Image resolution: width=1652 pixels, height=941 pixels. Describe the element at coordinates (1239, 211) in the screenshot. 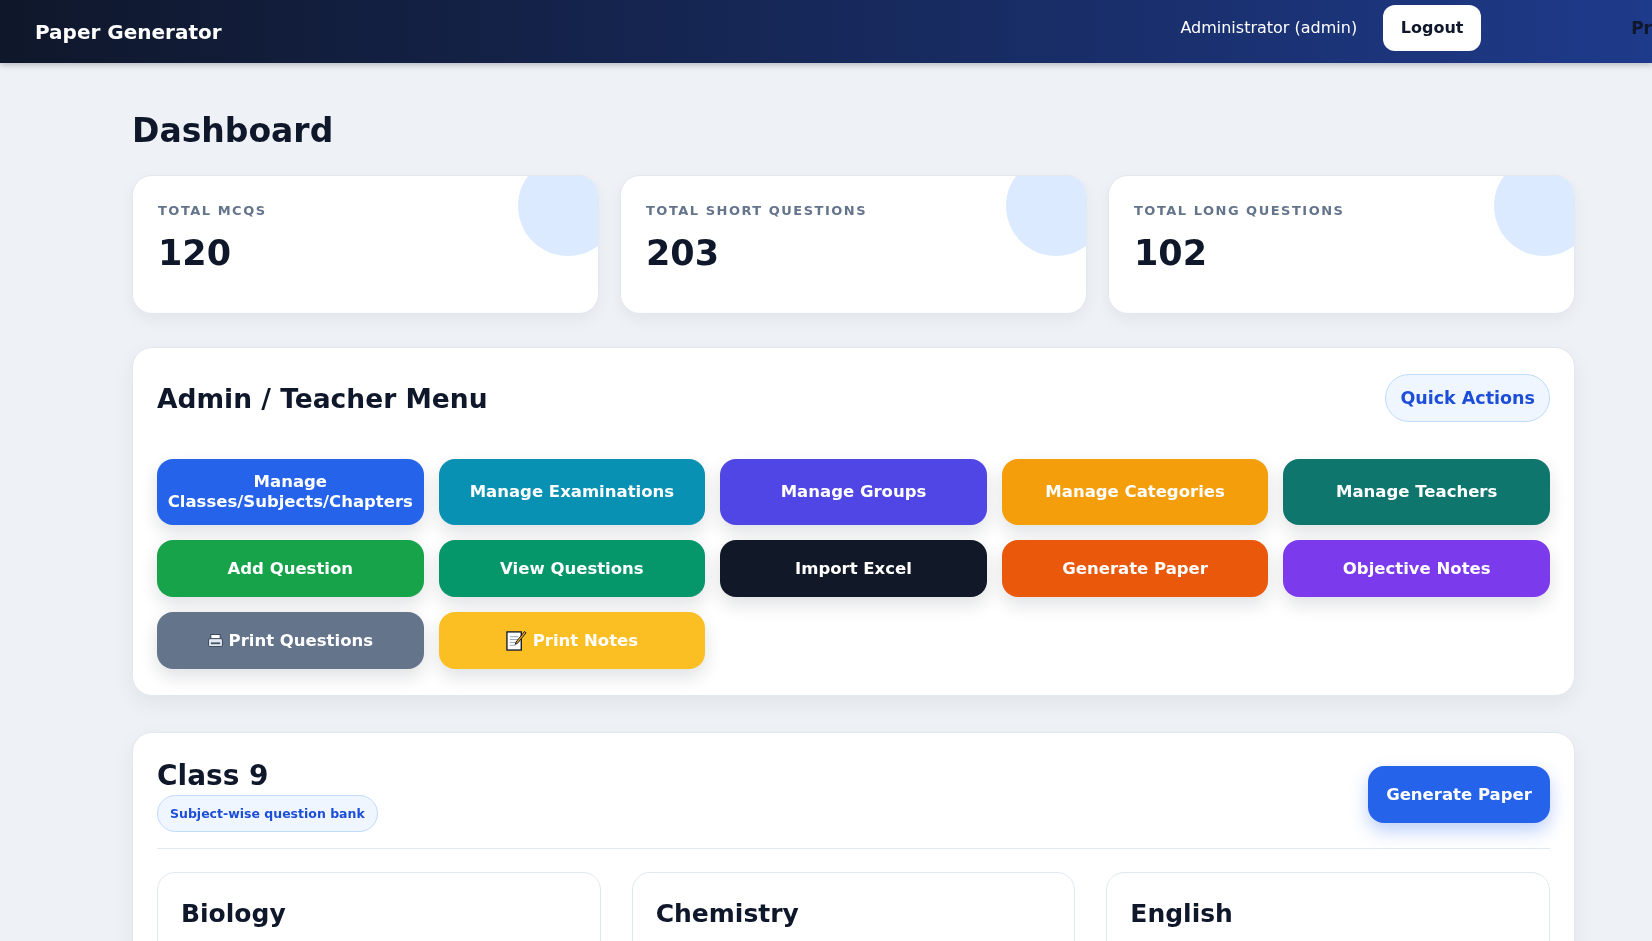

I see `stat-label: TOTAL LONG QUESTIONS` at that location.